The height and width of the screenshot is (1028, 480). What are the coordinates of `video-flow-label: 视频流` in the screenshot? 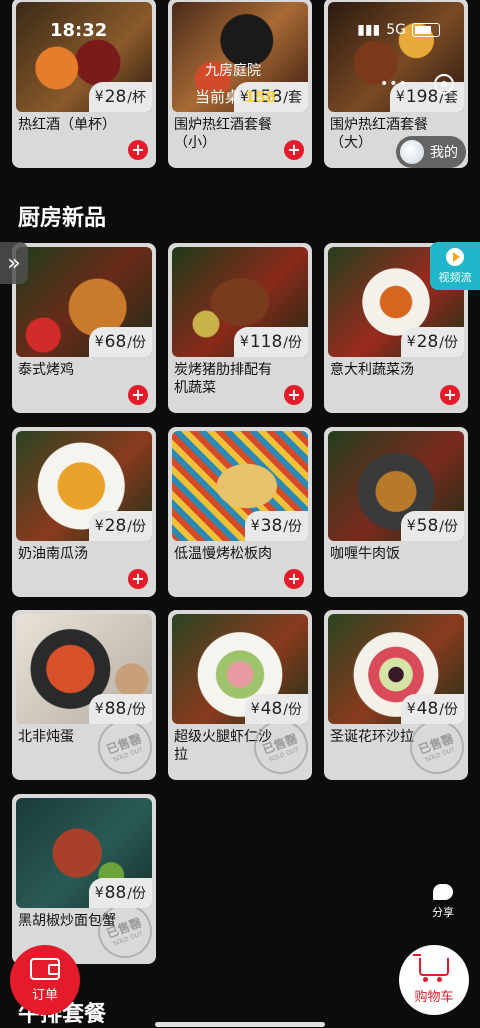 It's located at (455, 277).